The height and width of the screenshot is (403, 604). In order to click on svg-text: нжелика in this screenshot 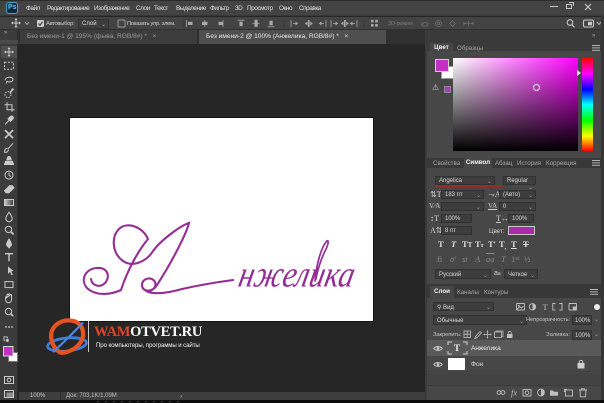, I will do `click(297, 274)`.